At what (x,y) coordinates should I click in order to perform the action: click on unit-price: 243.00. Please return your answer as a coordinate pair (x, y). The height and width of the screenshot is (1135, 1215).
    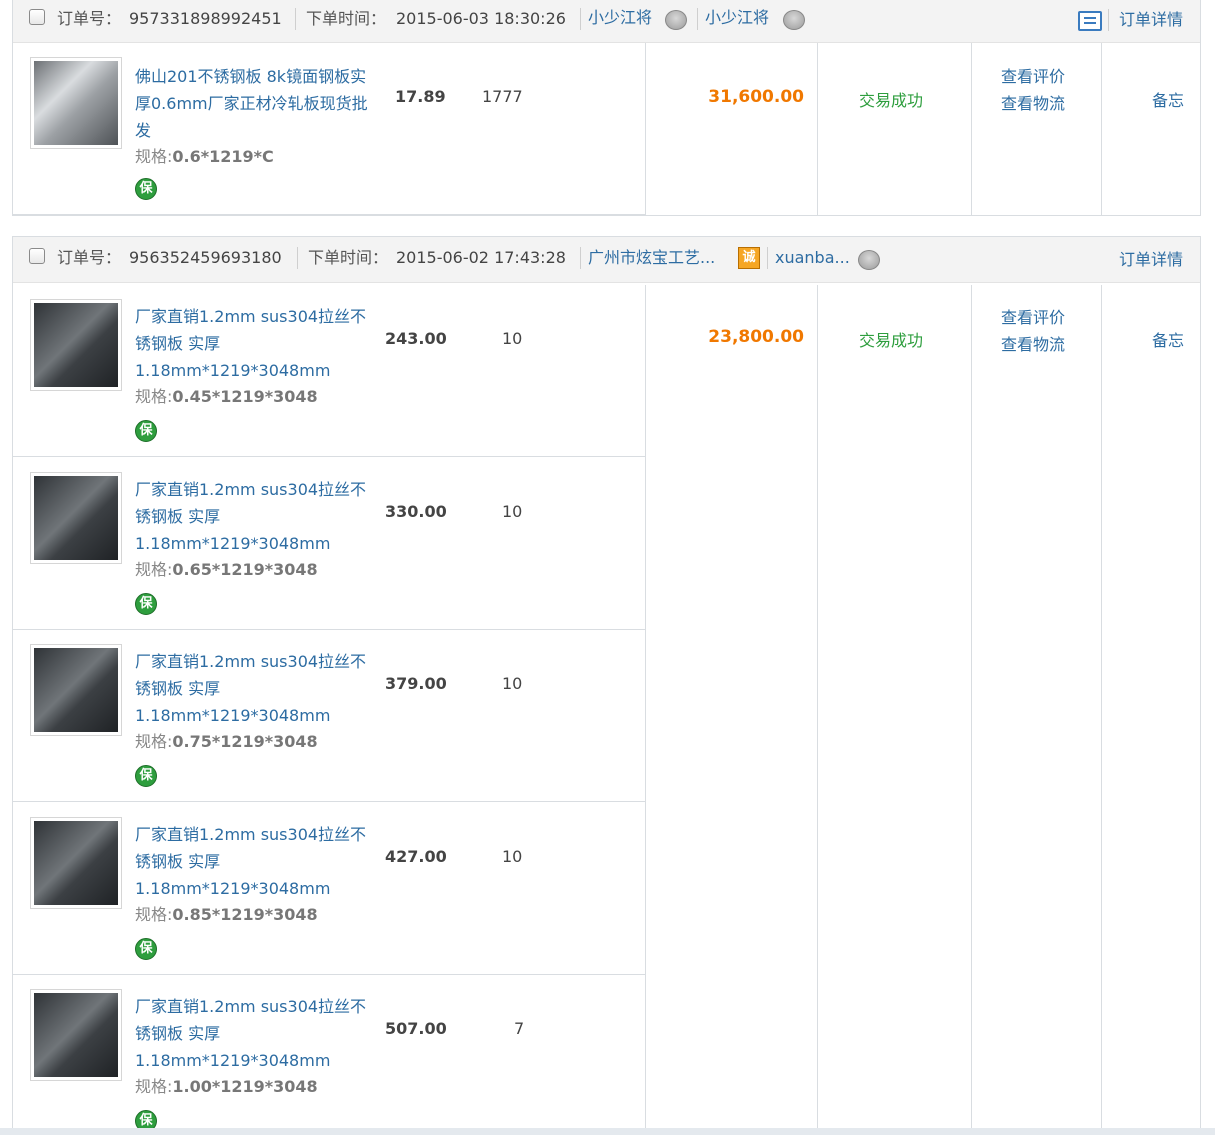
    Looking at the image, I should click on (416, 338).